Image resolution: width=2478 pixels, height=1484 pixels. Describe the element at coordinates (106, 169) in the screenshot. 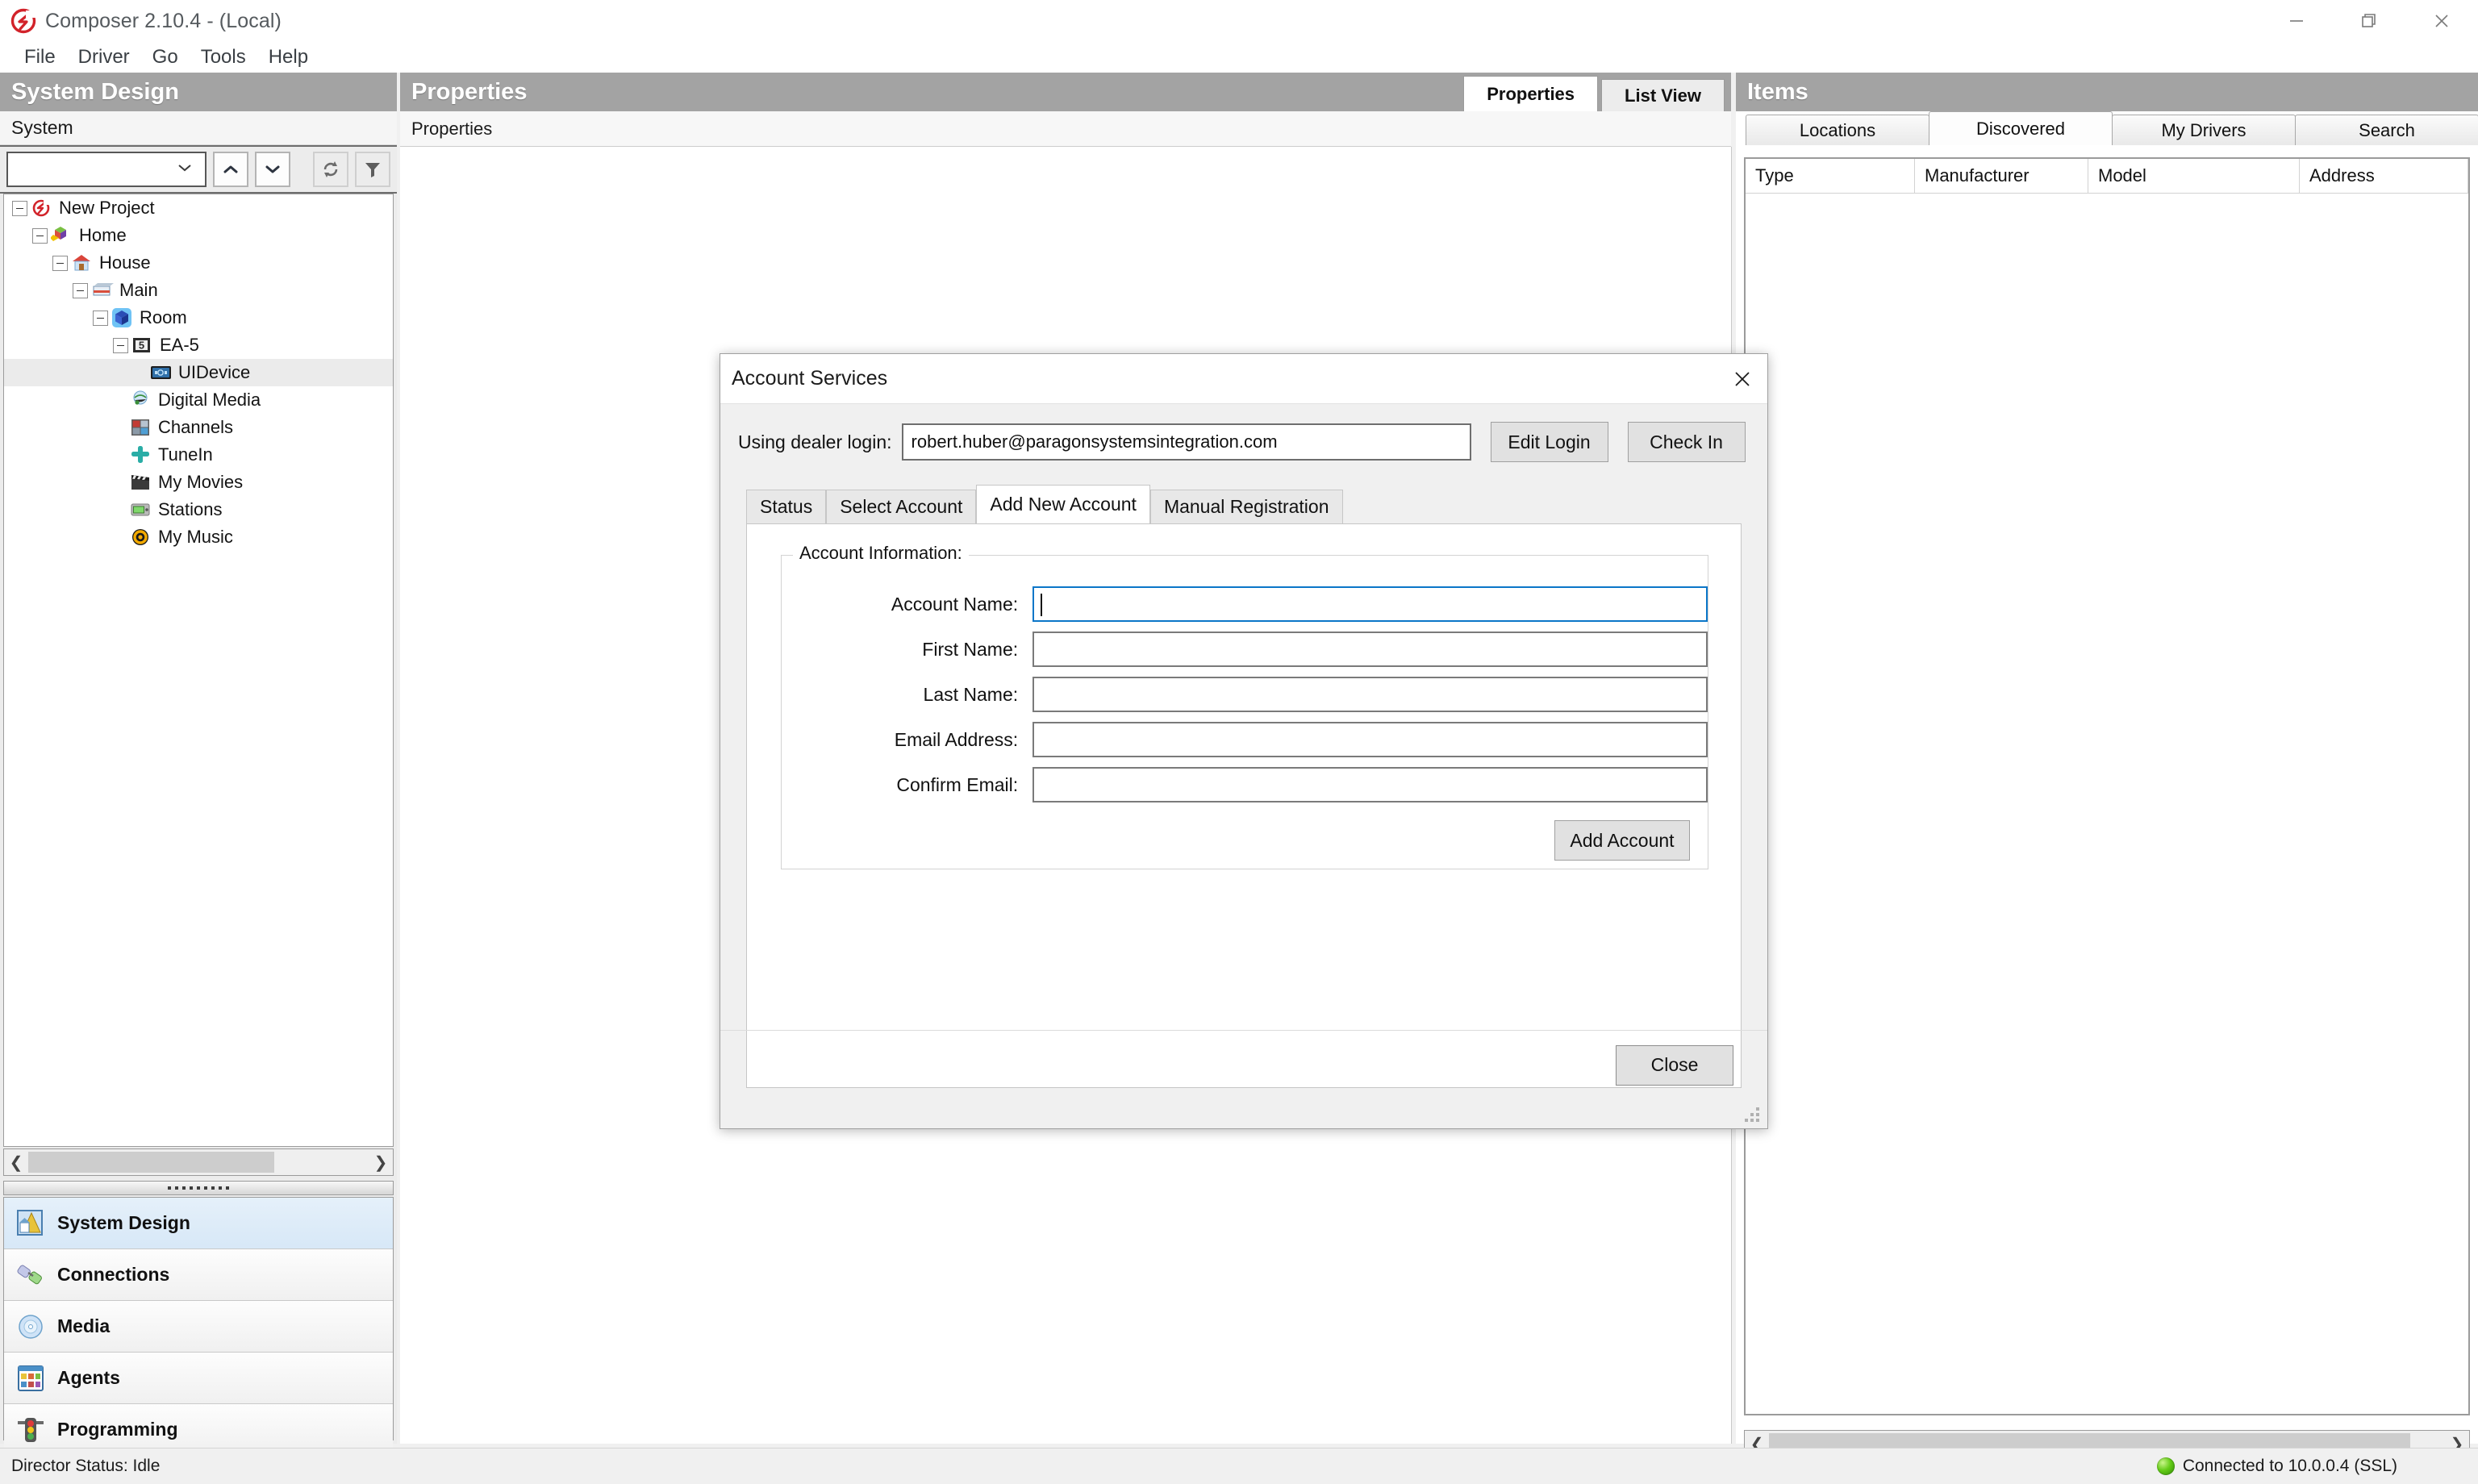

I see `system-select-combo` at that location.